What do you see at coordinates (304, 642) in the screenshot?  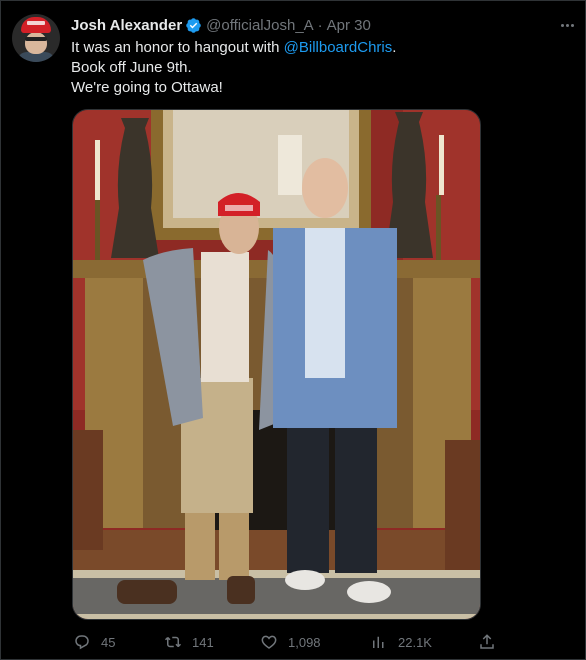 I see `like-count: 1,098` at bounding box center [304, 642].